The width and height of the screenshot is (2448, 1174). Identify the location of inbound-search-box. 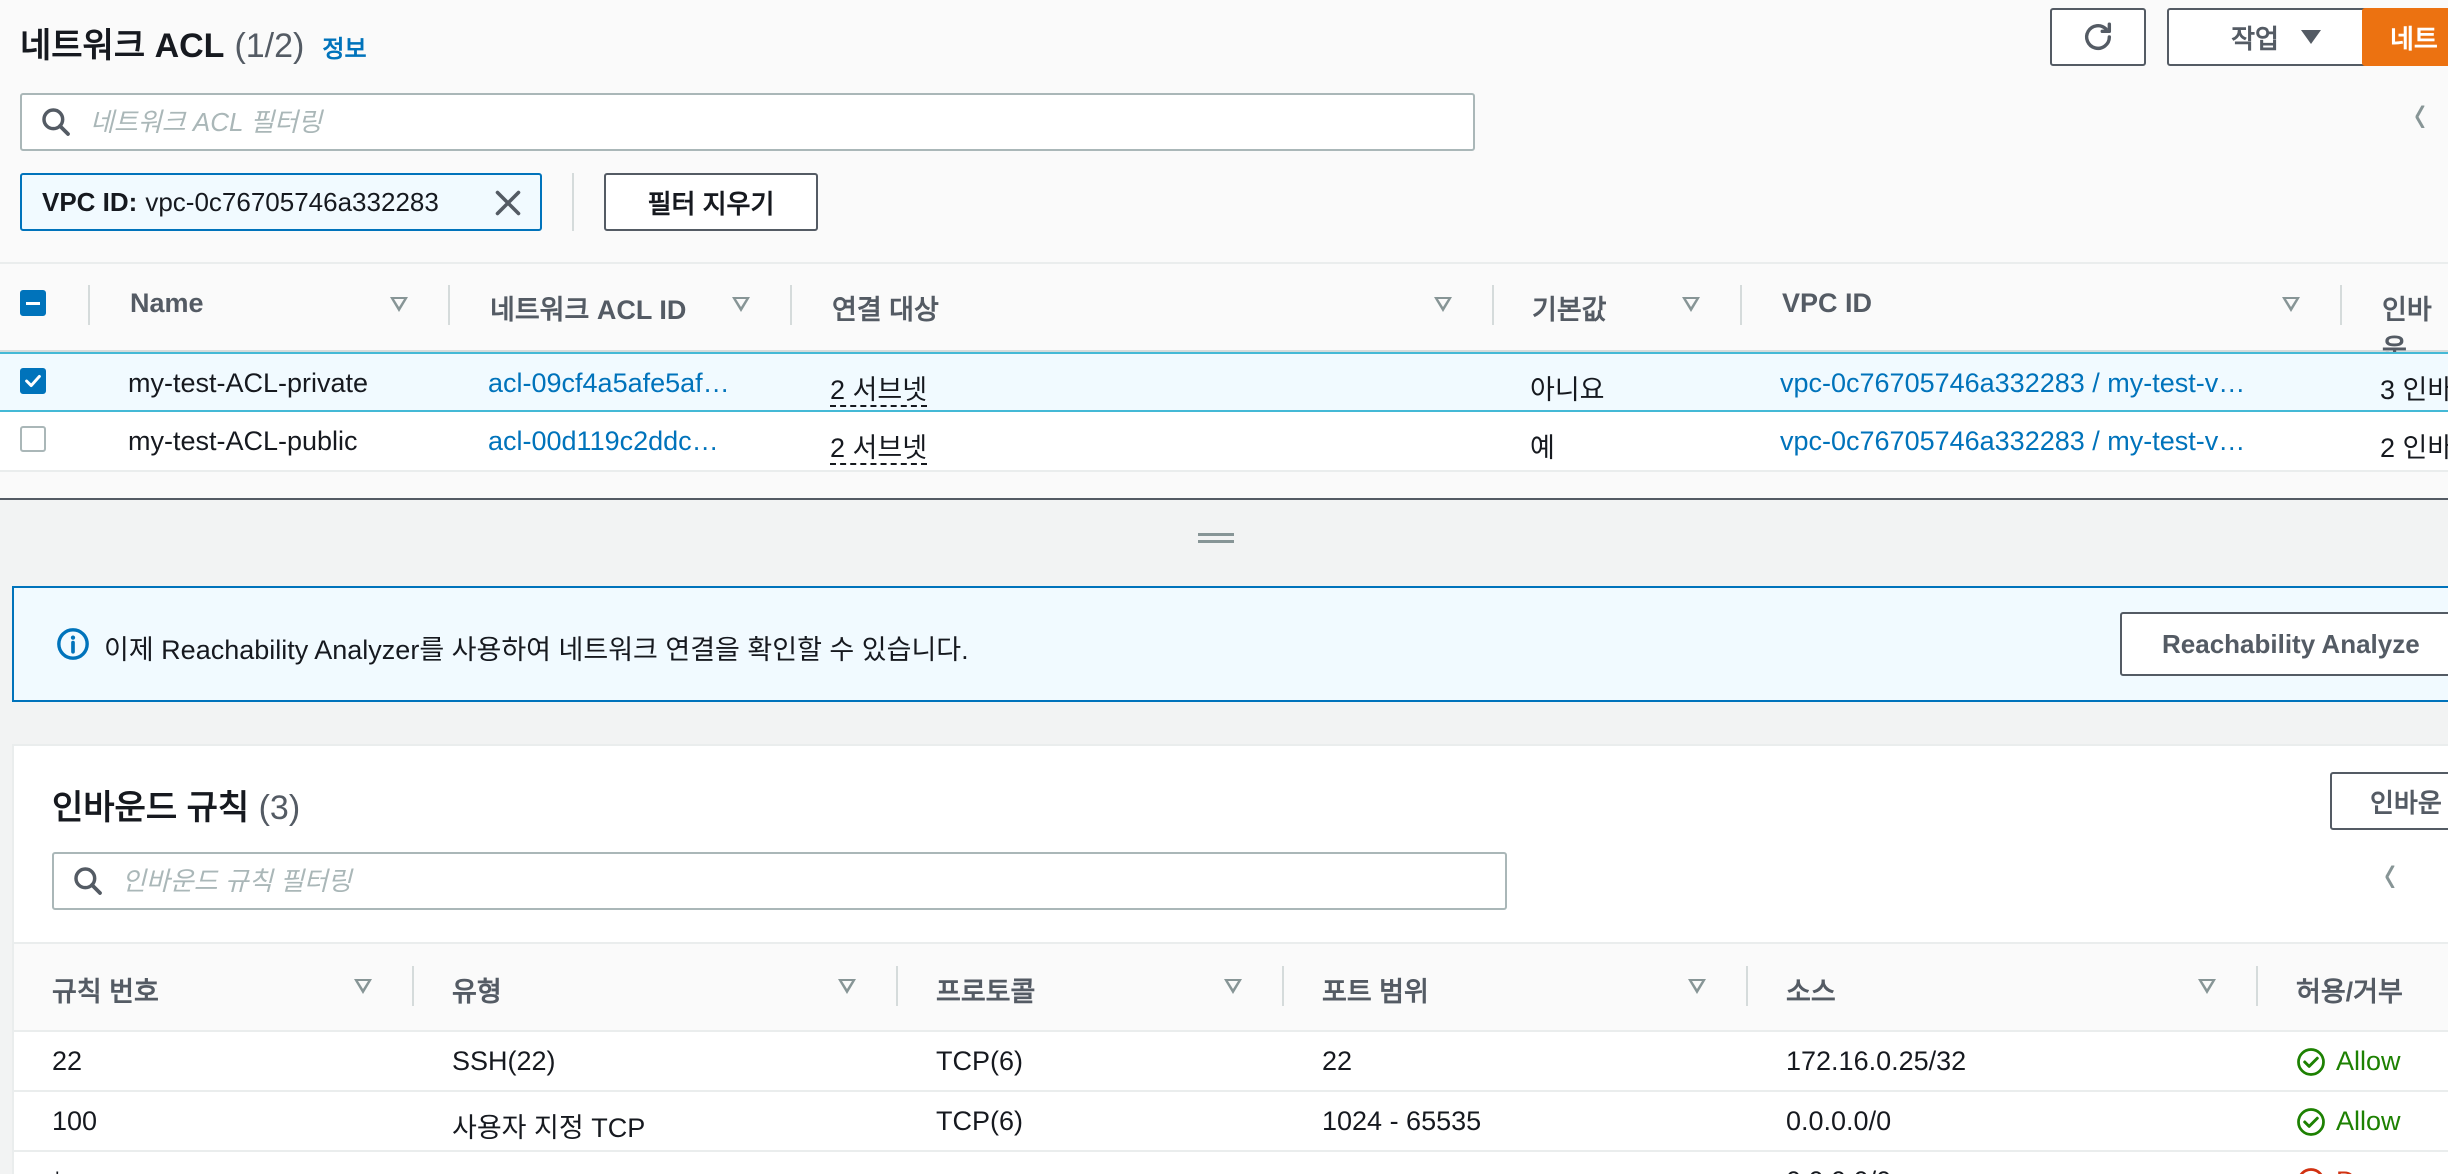
(779, 881).